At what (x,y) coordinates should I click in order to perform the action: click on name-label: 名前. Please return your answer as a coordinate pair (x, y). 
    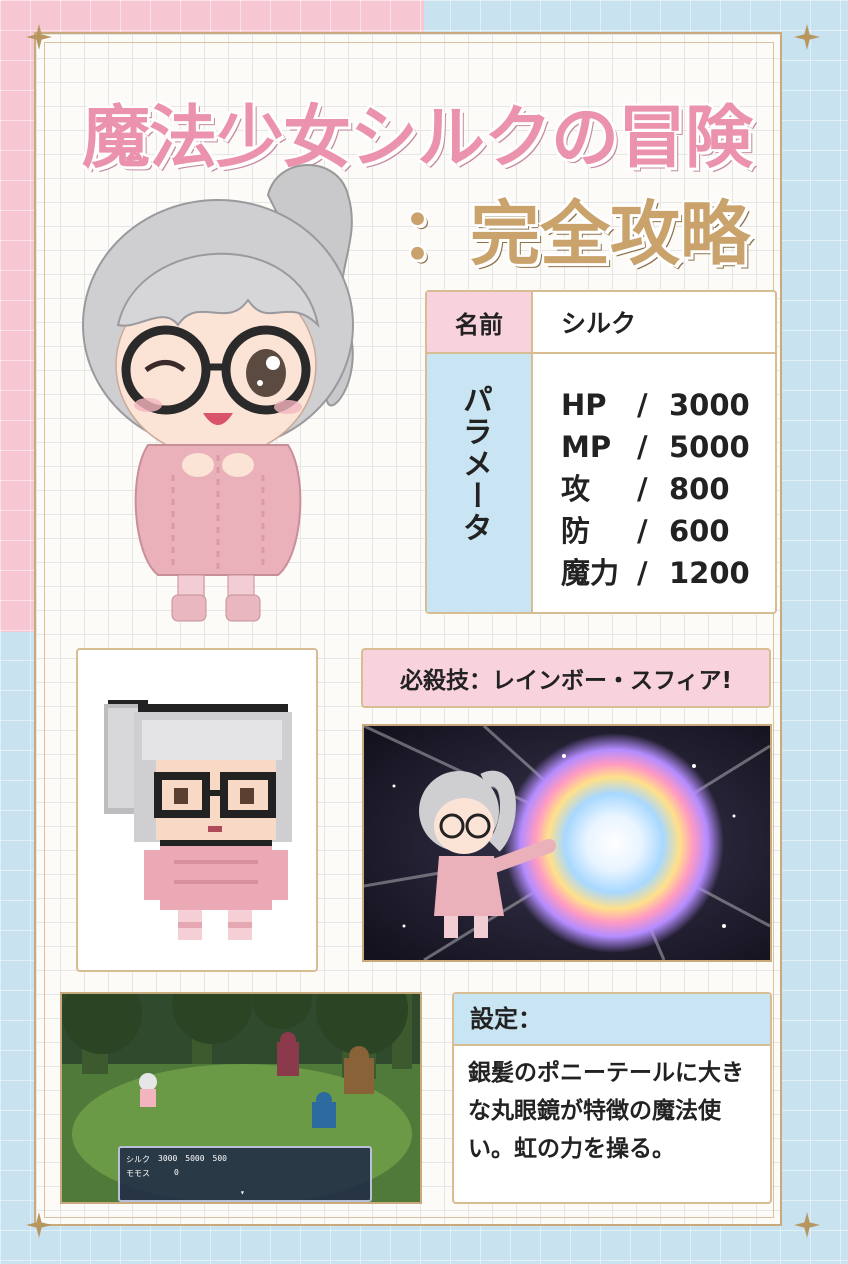
    Looking at the image, I should click on (480, 323).